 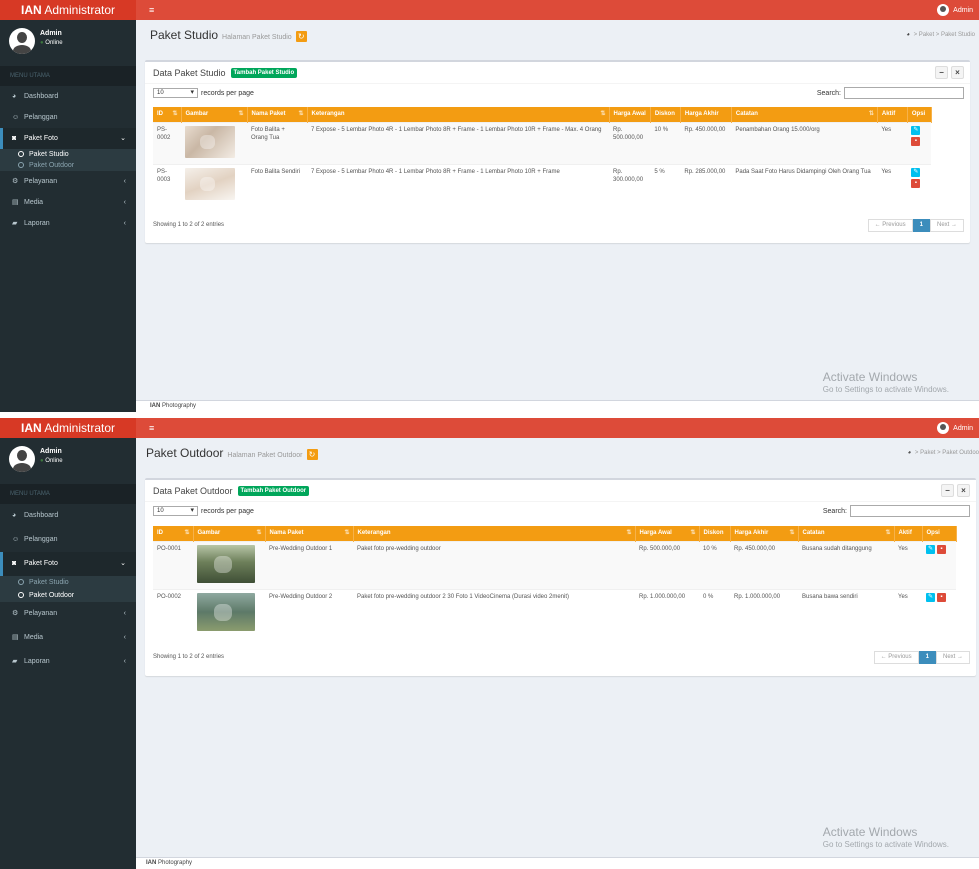 What do you see at coordinates (264, 73) in the screenshot?
I see `add-paket-studio-button: Tambah Paket Studio` at bounding box center [264, 73].